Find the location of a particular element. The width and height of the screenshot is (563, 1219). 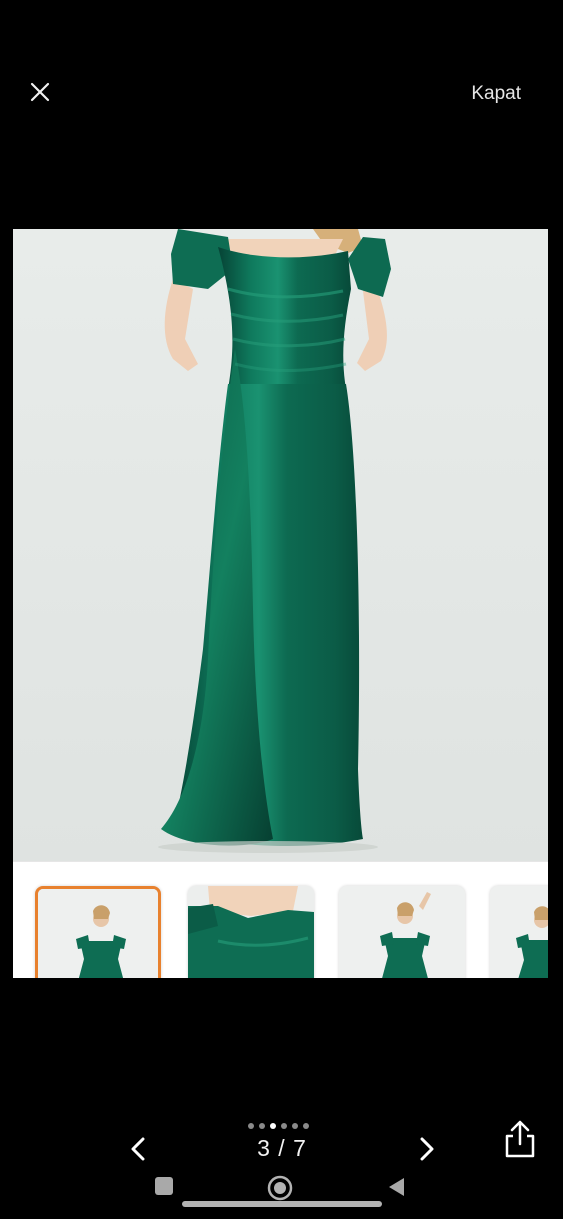

next-image-button is located at coordinates (426, 1149).